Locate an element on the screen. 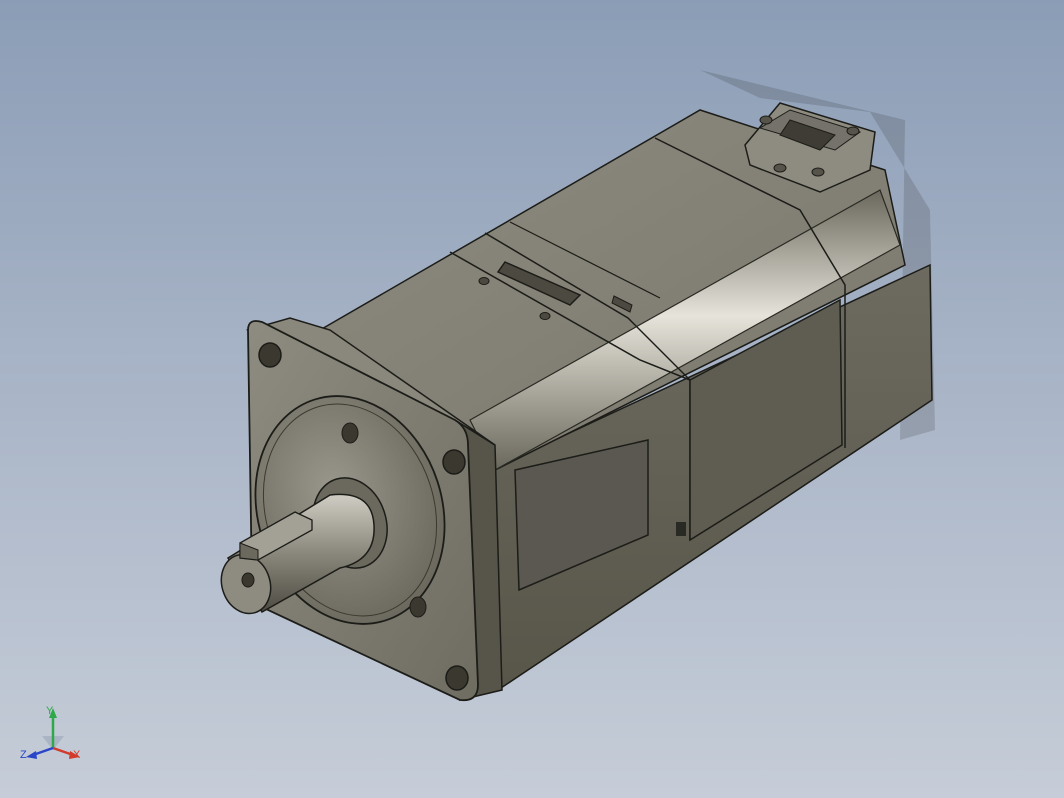 This screenshot has height=798, width=1064. triad-x-label: X is located at coordinates (77, 755).